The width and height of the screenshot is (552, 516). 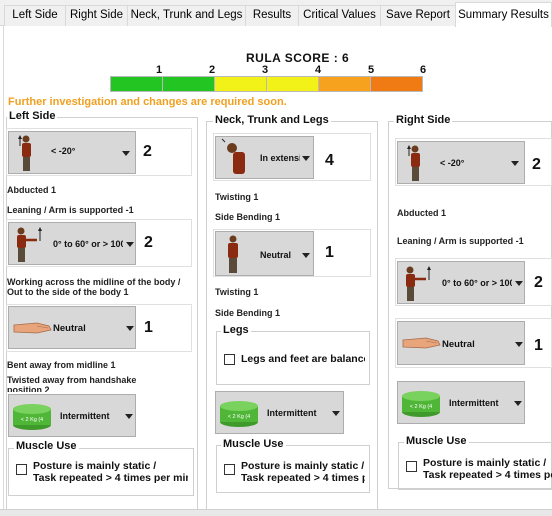 What do you see at coordinates (298, 58) in the screenshot?
I see `rula-score-title: RULA SCORE : 6` at bounding box center [298, 58].